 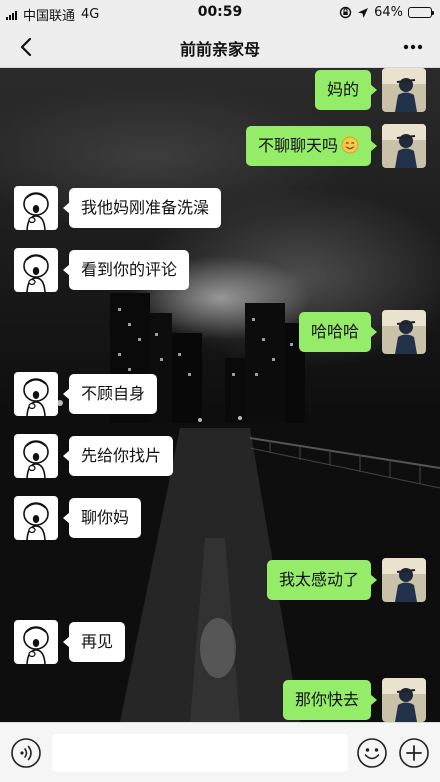 I want to click on message-sent: 妈的, so click(x=370, y=90).